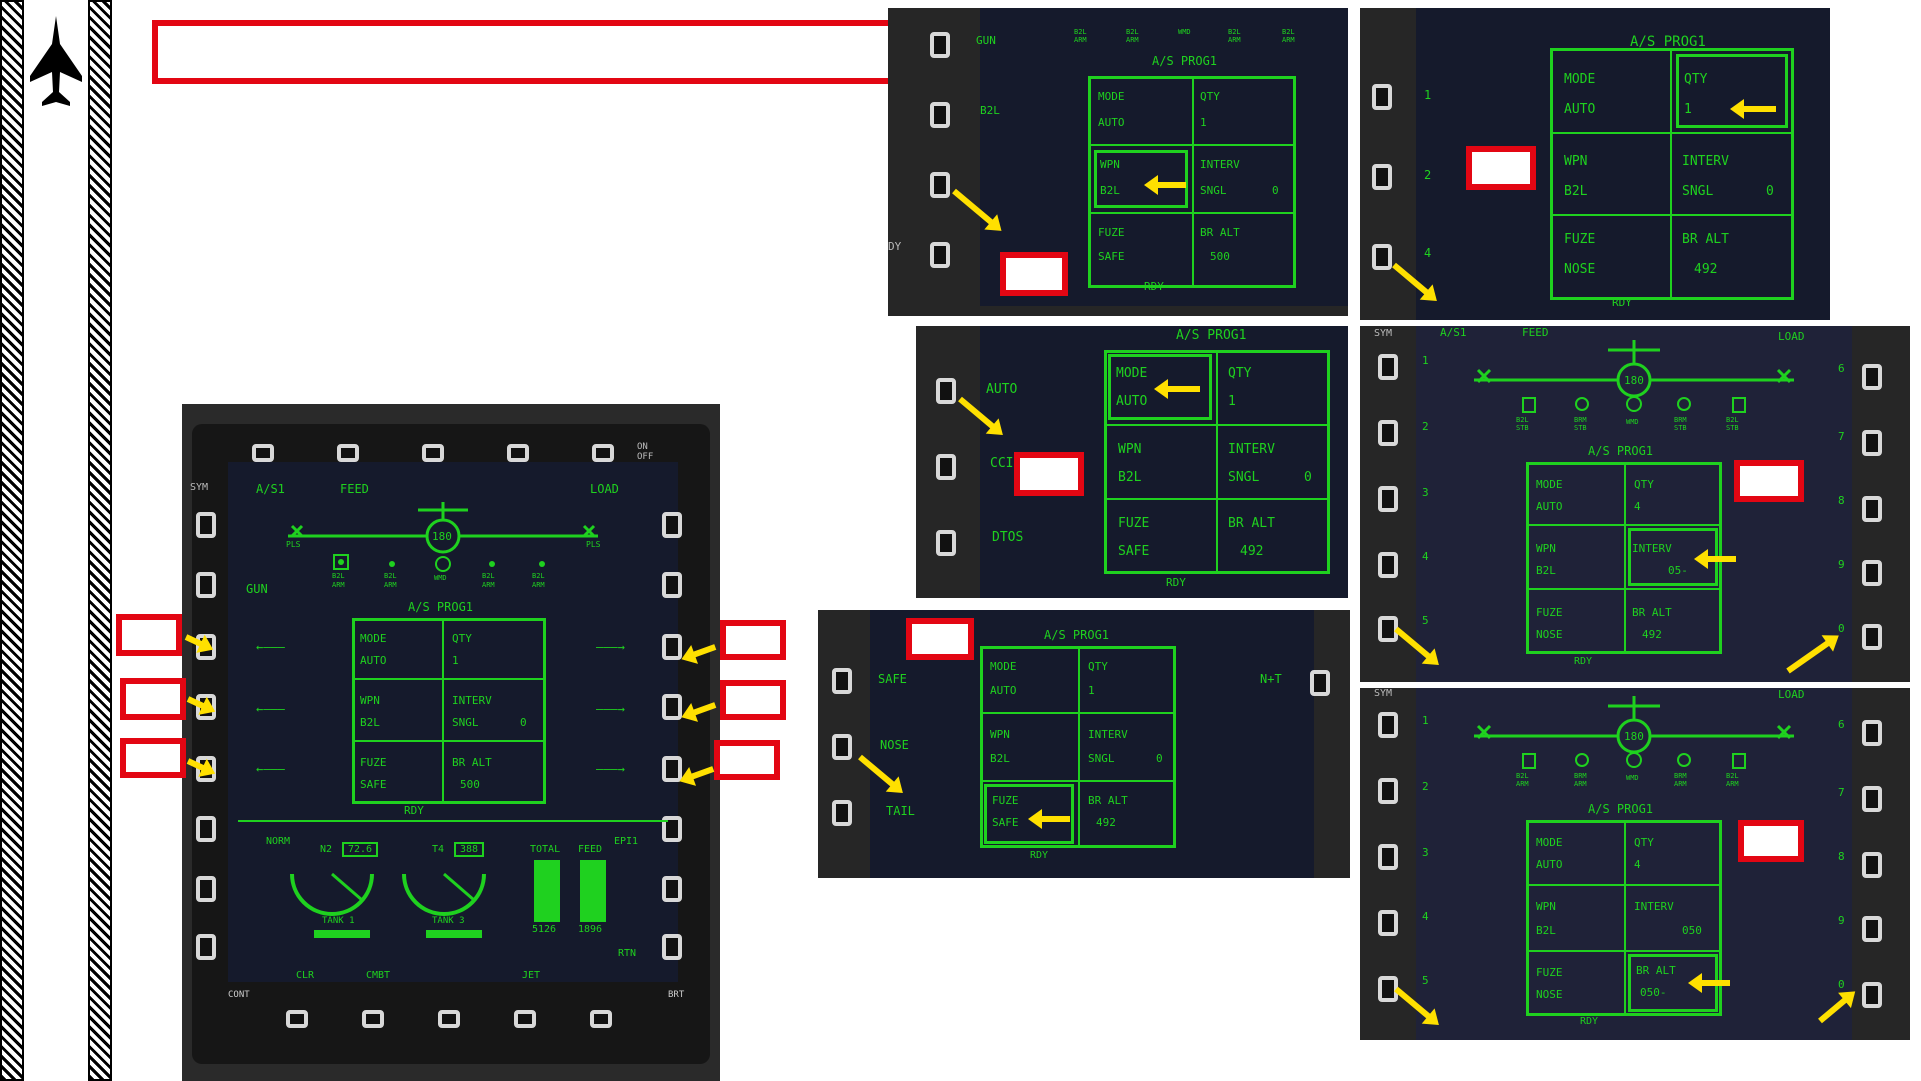  Describe the element at coordinates (627, 953) in the screenshot. I see `rtn-label: RTN` at that location.